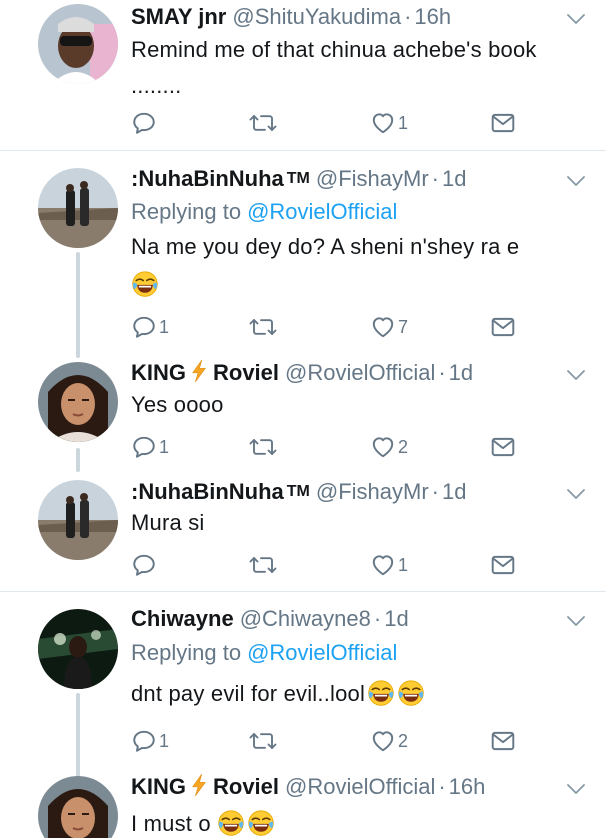 The height and width of the screenshot is (838, 606). Describe the element at coordinates (403, 326) in the screenshot. I see `like-count: 7` at that location.